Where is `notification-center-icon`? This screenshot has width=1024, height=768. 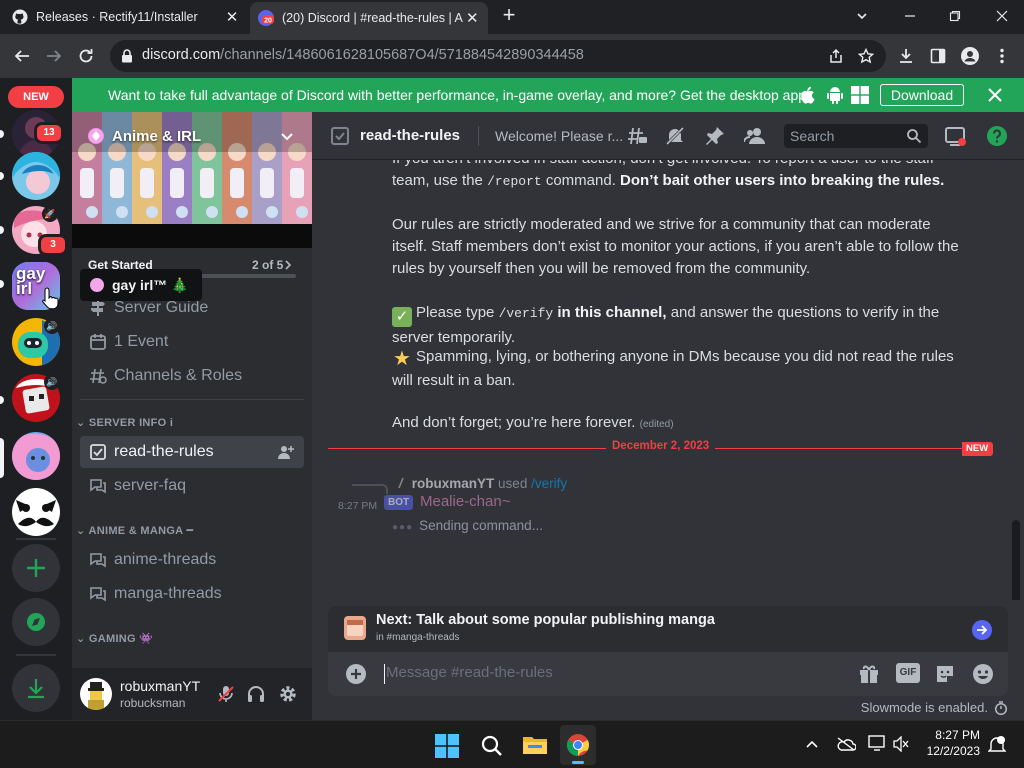 notification-center-icon is located at coordinates (997, 745).